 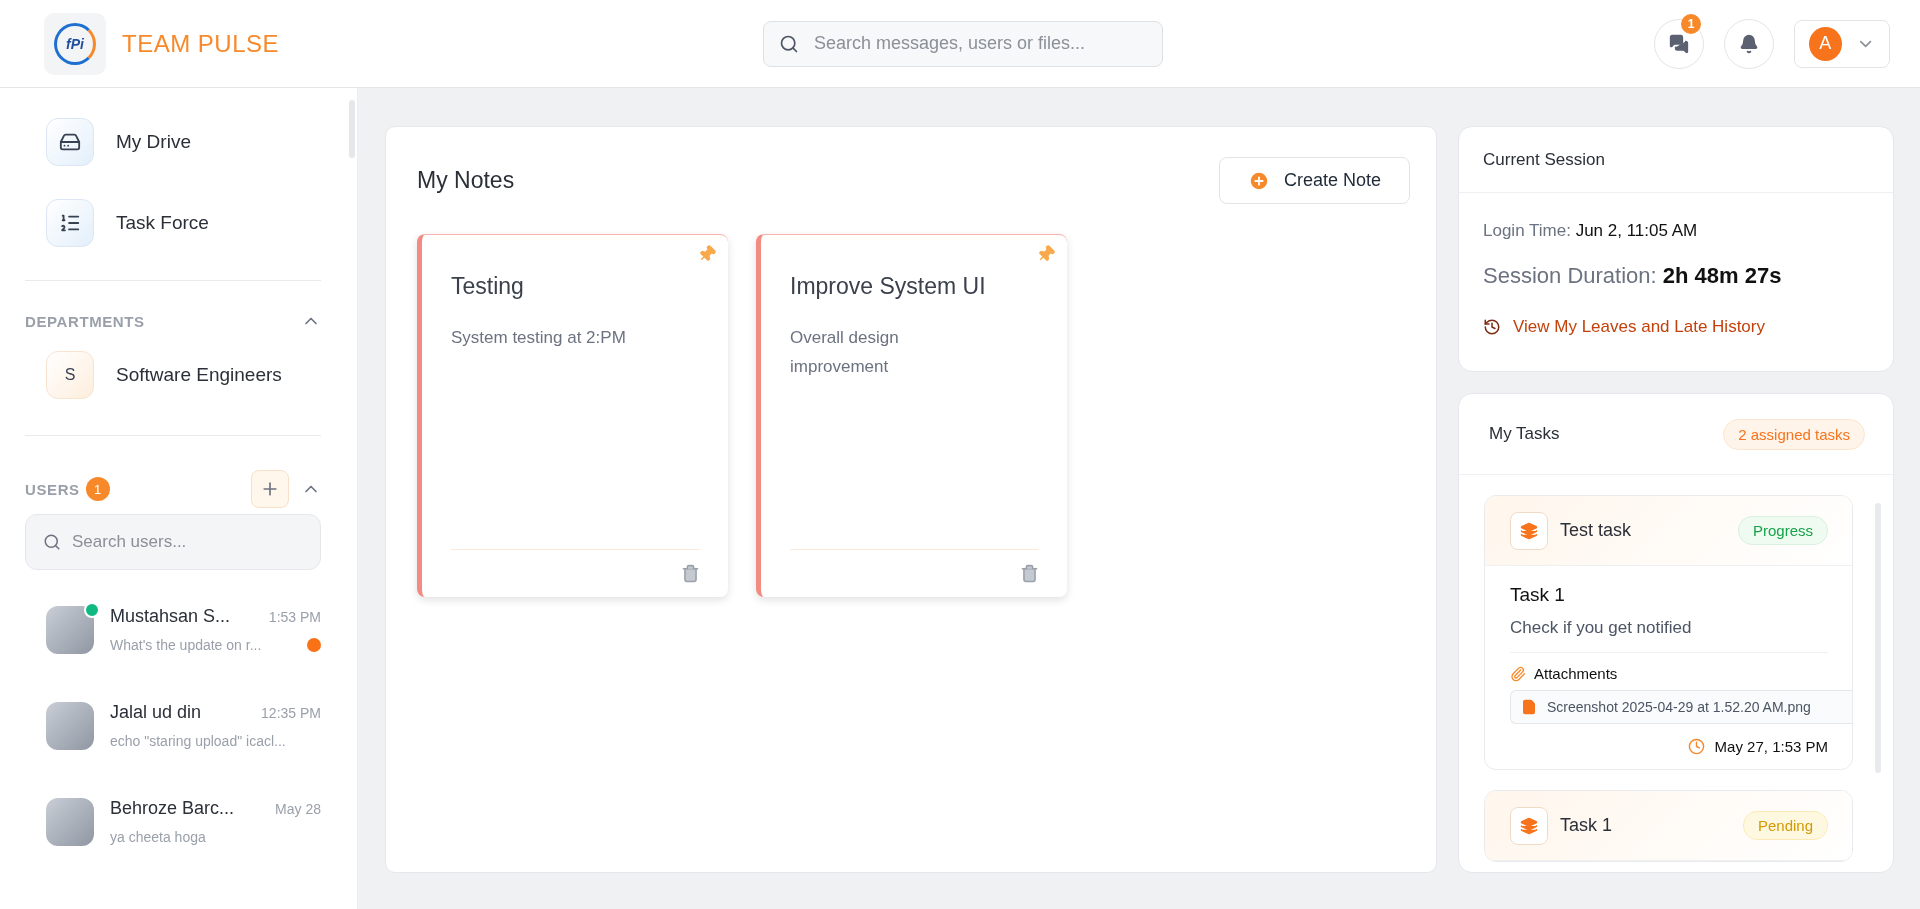 I want to click on note-text: System testing at 2:PM, so click(x=539, y=338).